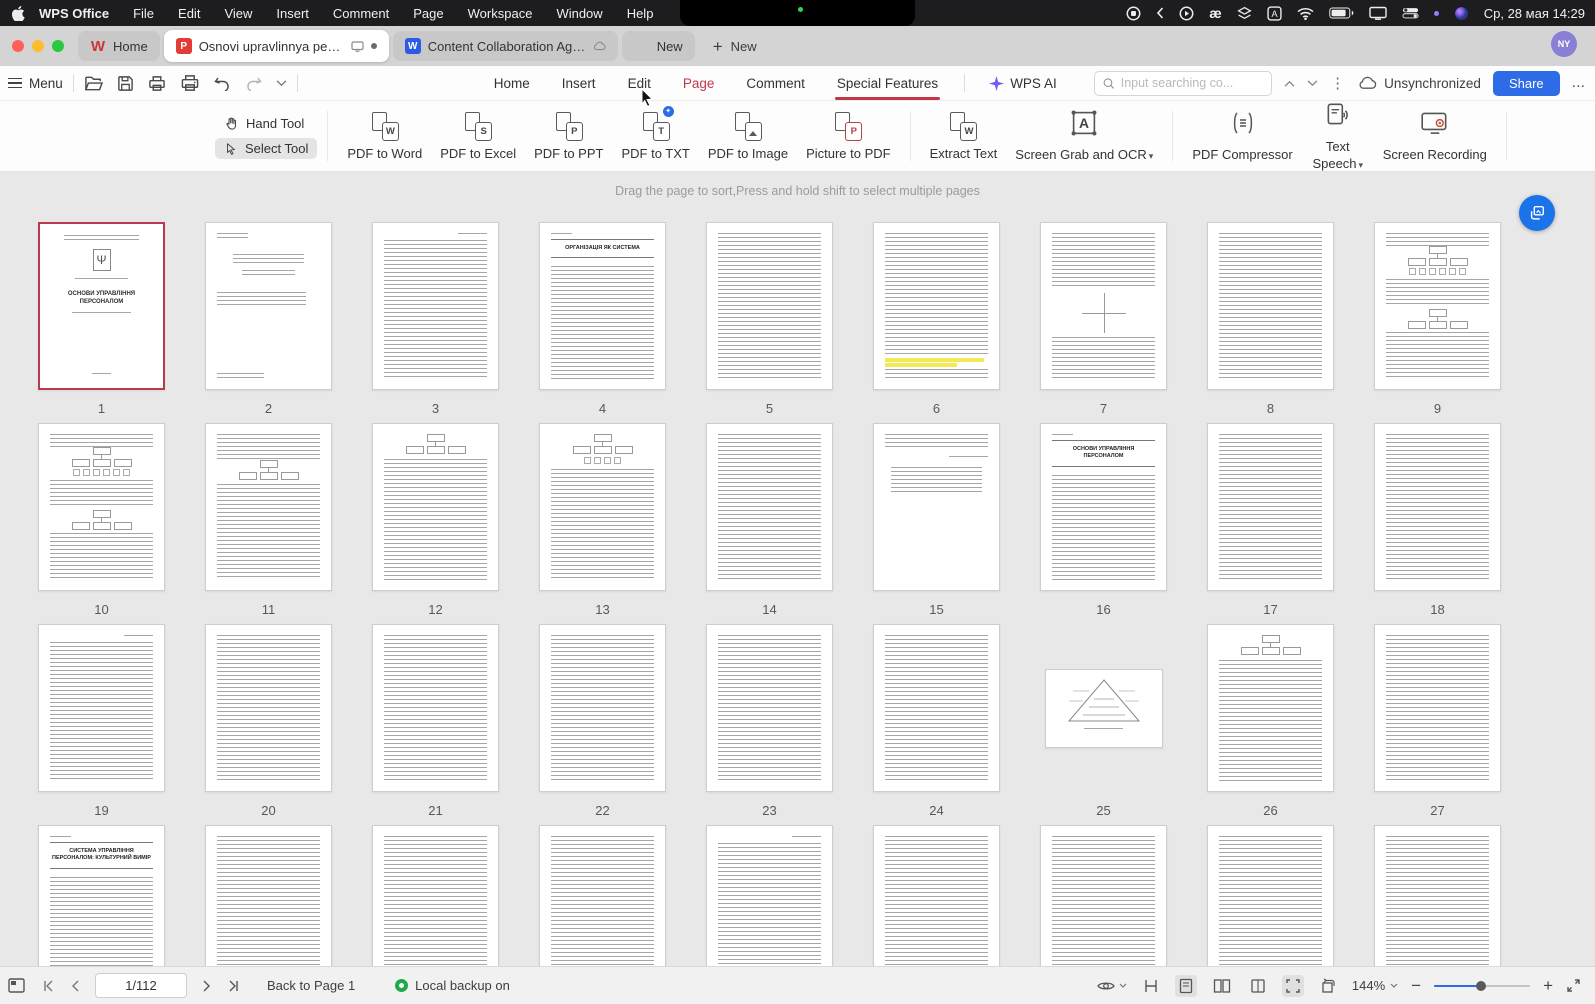 Image resolution: width=1595 pixels, height=1004 pixels. I want to click on screen-grab-ocr-button: A Screen Grab and OCR ▾, so click(1084, 135).